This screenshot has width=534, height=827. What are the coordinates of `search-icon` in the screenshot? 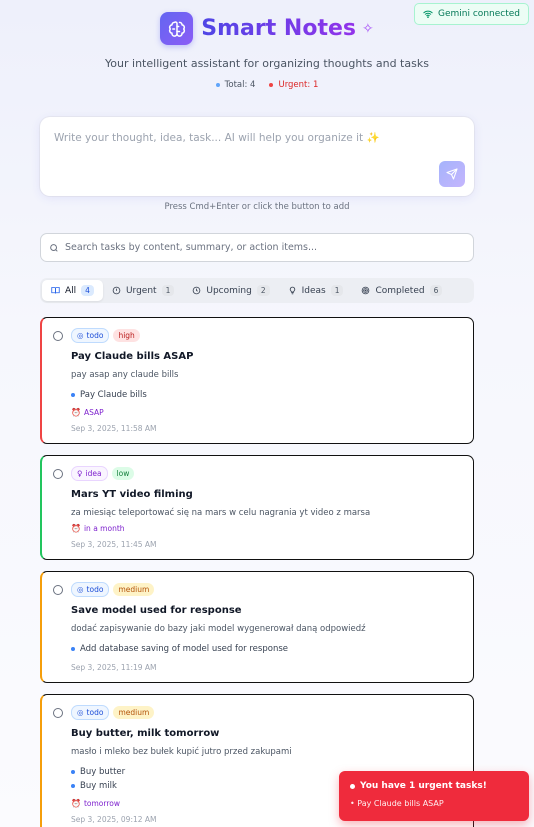 It's located at (54, 247).